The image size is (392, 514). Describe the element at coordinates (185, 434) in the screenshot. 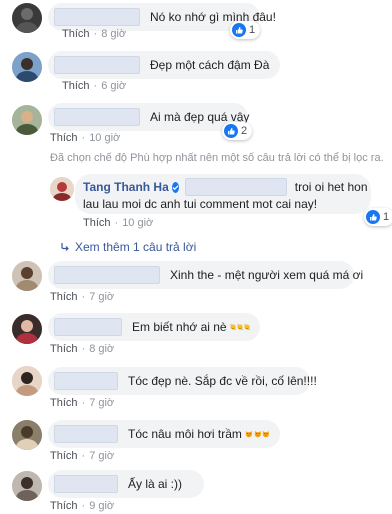

I see `comment-text: Tóc nâu môi hơi trầm` at that location.